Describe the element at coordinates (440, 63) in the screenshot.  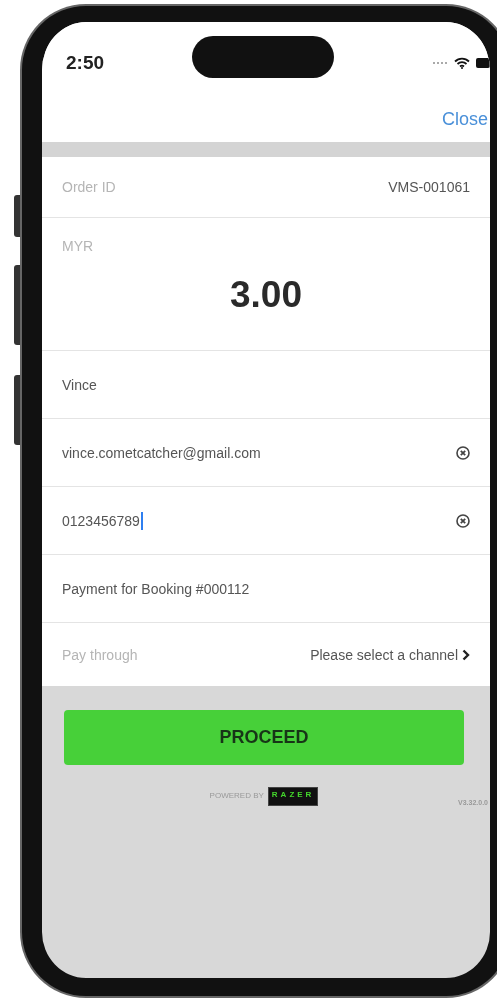
I see `signal-icon` at that location.